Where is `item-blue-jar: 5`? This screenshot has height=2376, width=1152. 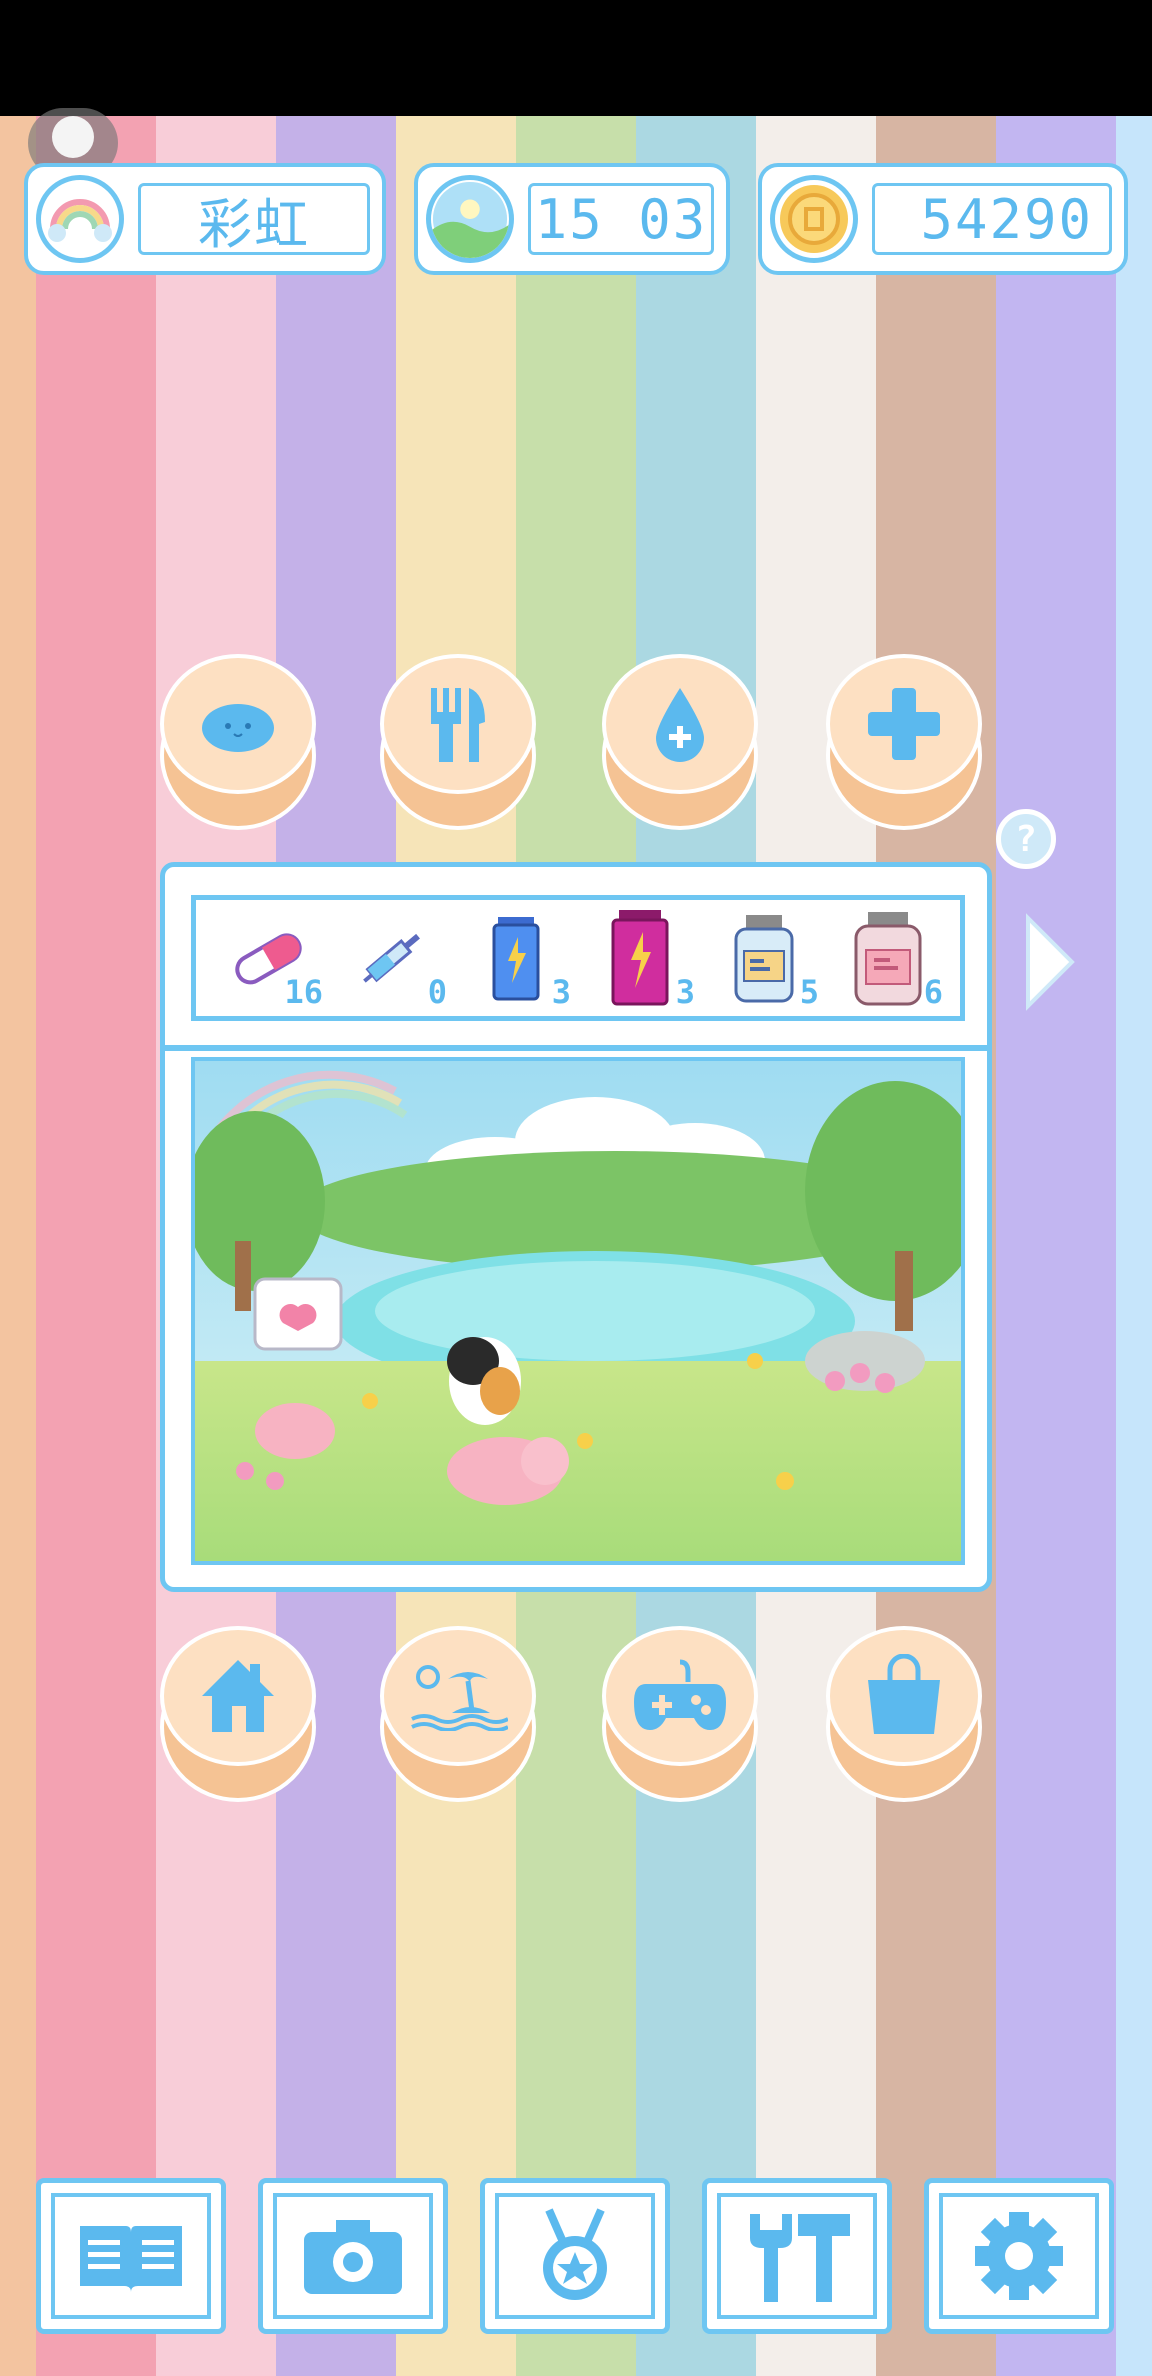
item-blue-jar: 5 is located at coordinates (764, 958).